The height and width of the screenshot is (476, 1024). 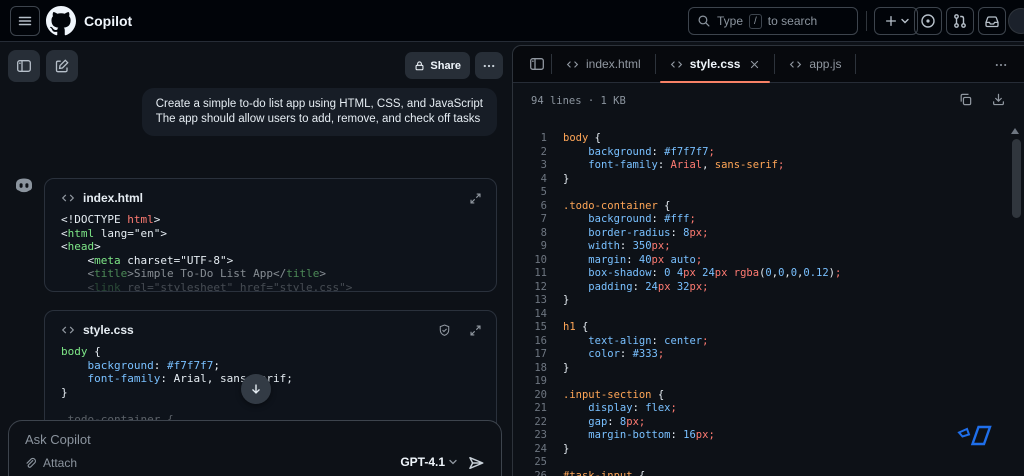 I want to click on create-new-button, so click(x=896, y=21).